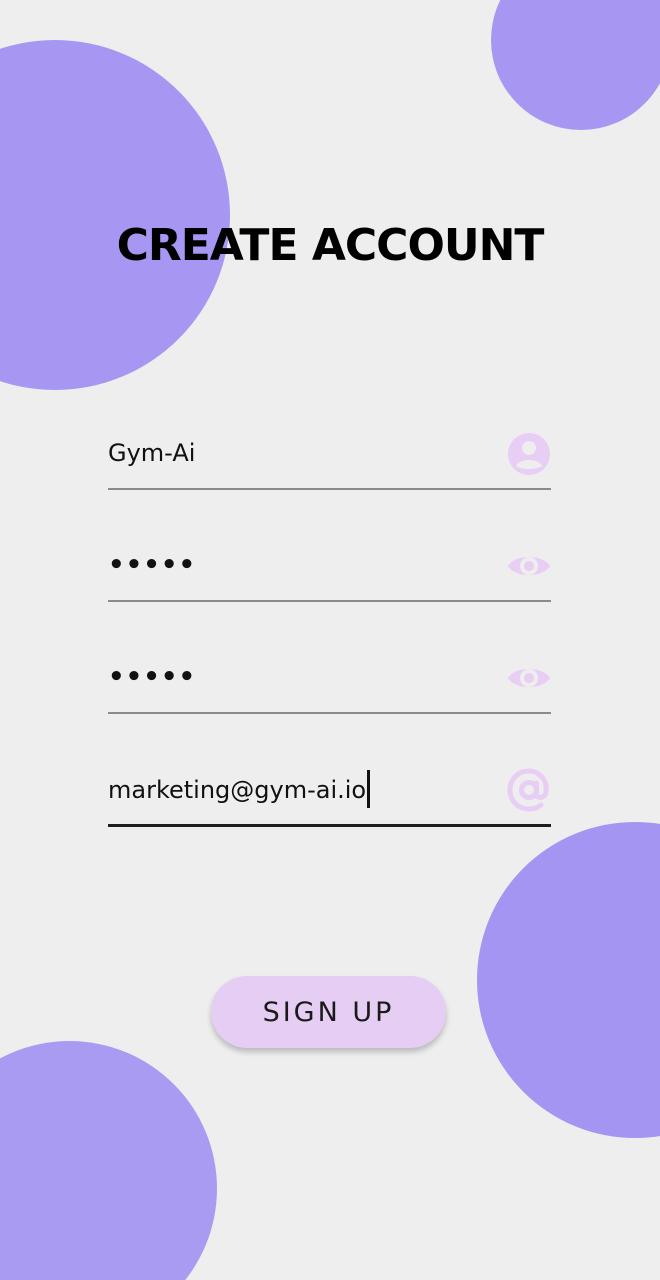 Image resolution: width=660 pixels, height=1280 pixels. What do you see at coordinates (329, 566) in the screenshot?
I see `password-field: •••••` at bounding box center [329, 566].